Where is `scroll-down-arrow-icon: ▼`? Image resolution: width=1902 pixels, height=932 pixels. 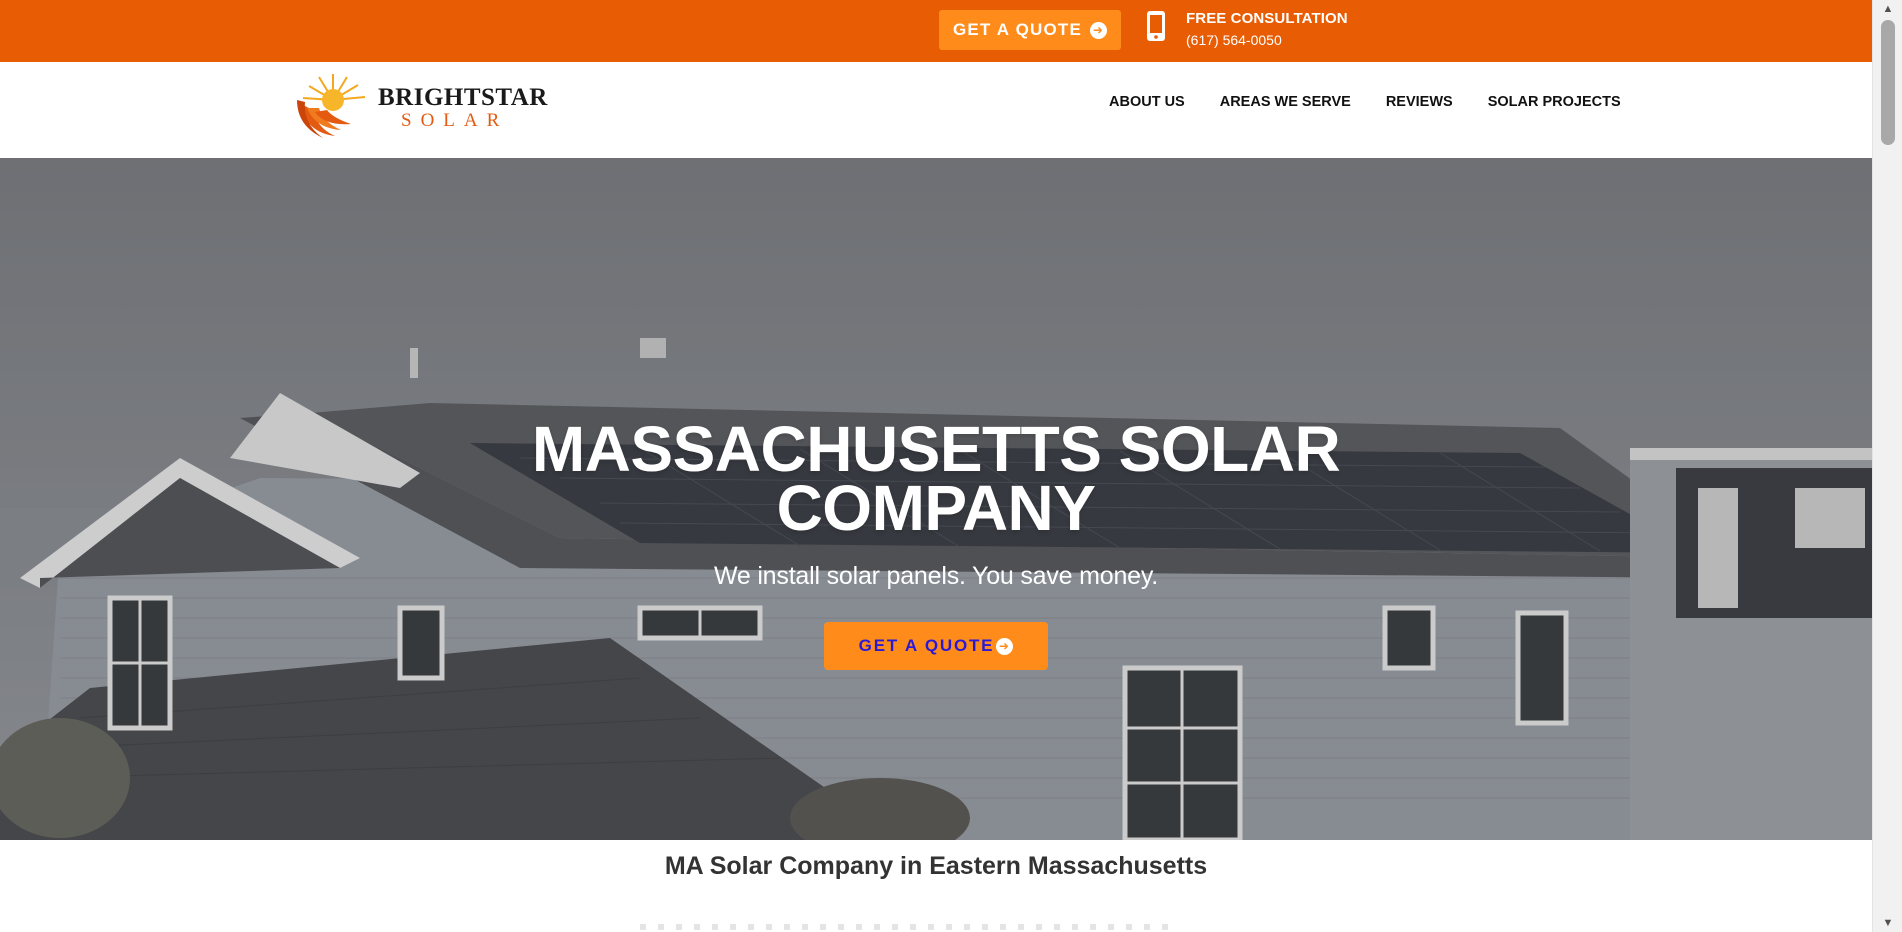
scroll-down-arrow-icon: ▼ is located at coordinates (1887, 923).